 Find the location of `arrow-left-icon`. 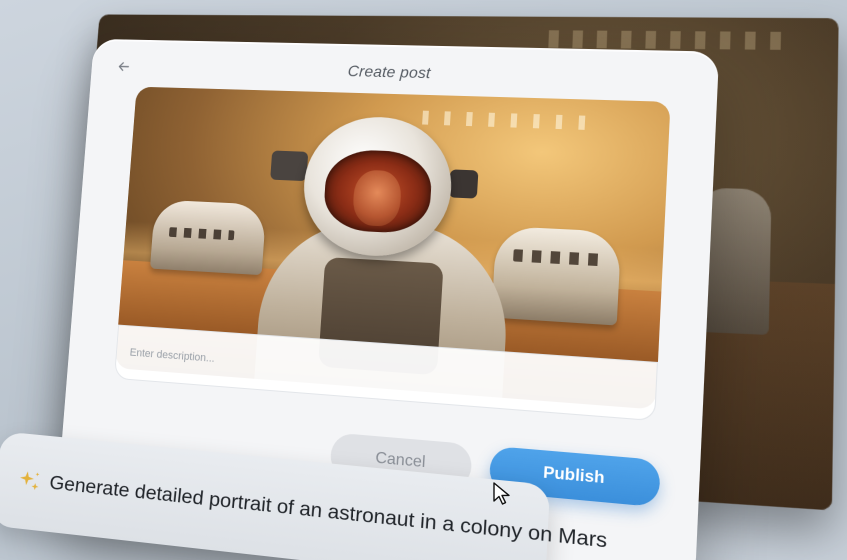

arrow-left-icon is located at coordinates (123, 67).